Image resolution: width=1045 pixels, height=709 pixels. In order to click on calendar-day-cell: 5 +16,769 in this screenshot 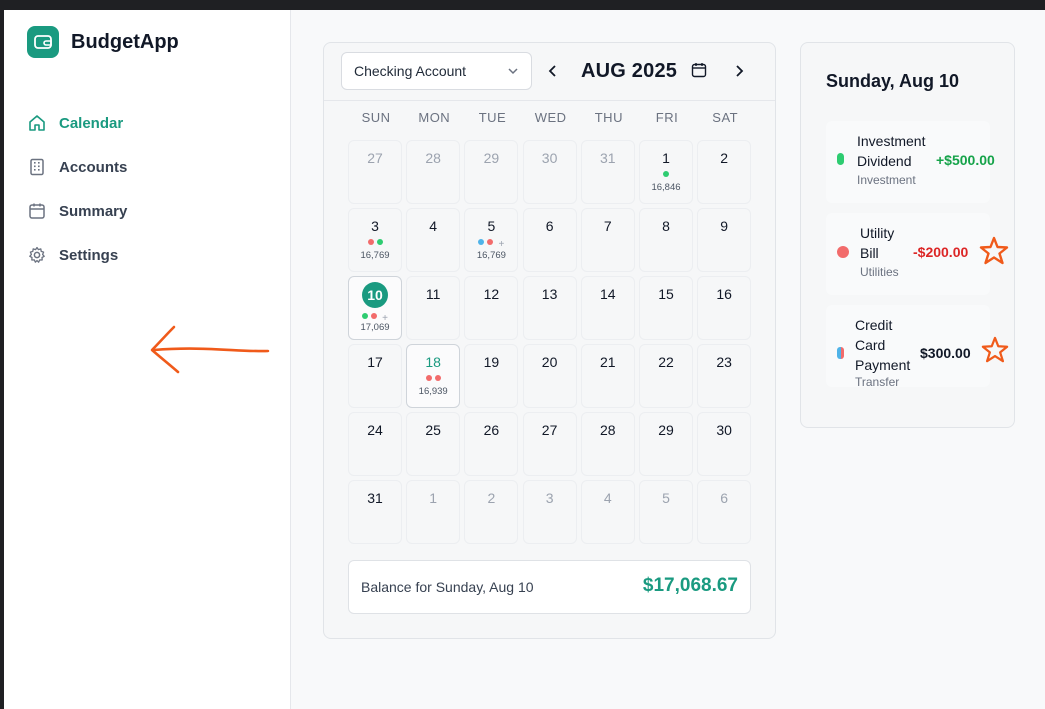, I will do `click(491, 240)`.